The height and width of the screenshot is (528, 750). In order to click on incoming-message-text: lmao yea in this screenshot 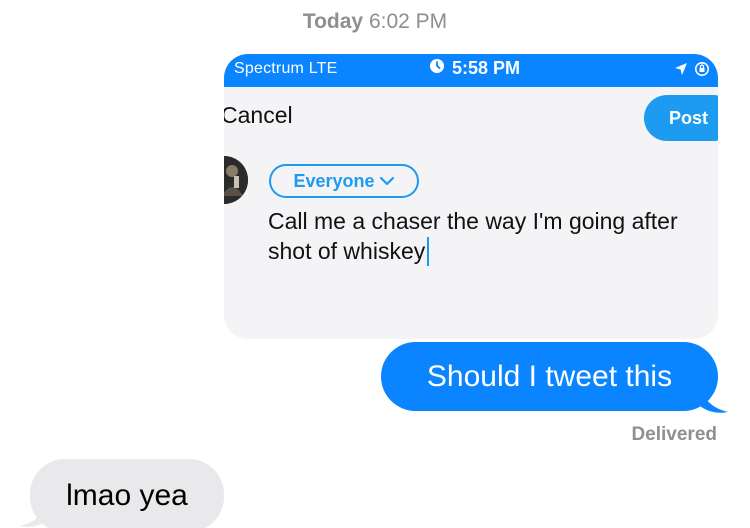, I will do `click(127, 495)`.